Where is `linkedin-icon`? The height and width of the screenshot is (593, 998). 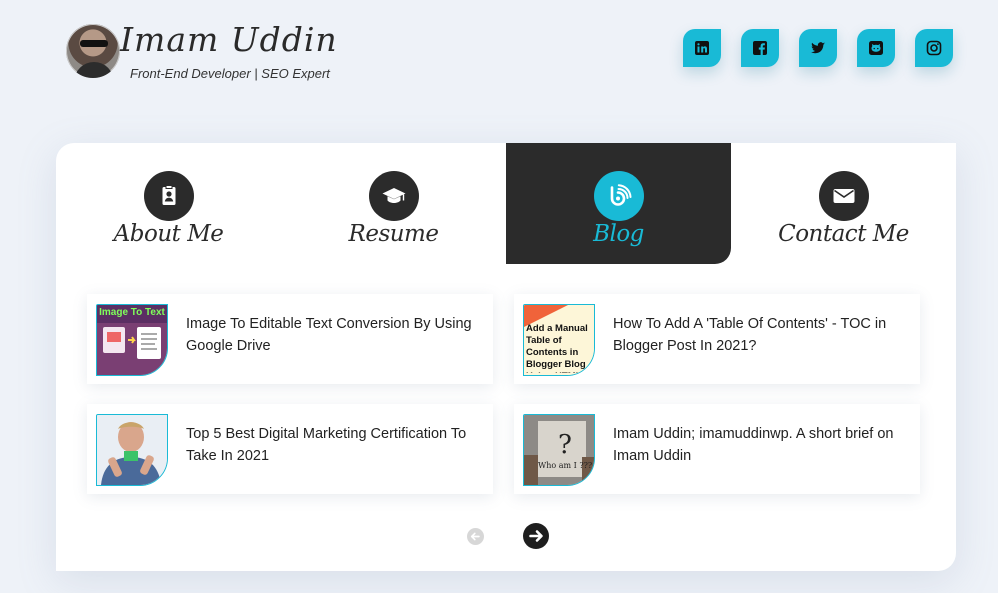
linkedin-icon is located at coordinates (702, 48).